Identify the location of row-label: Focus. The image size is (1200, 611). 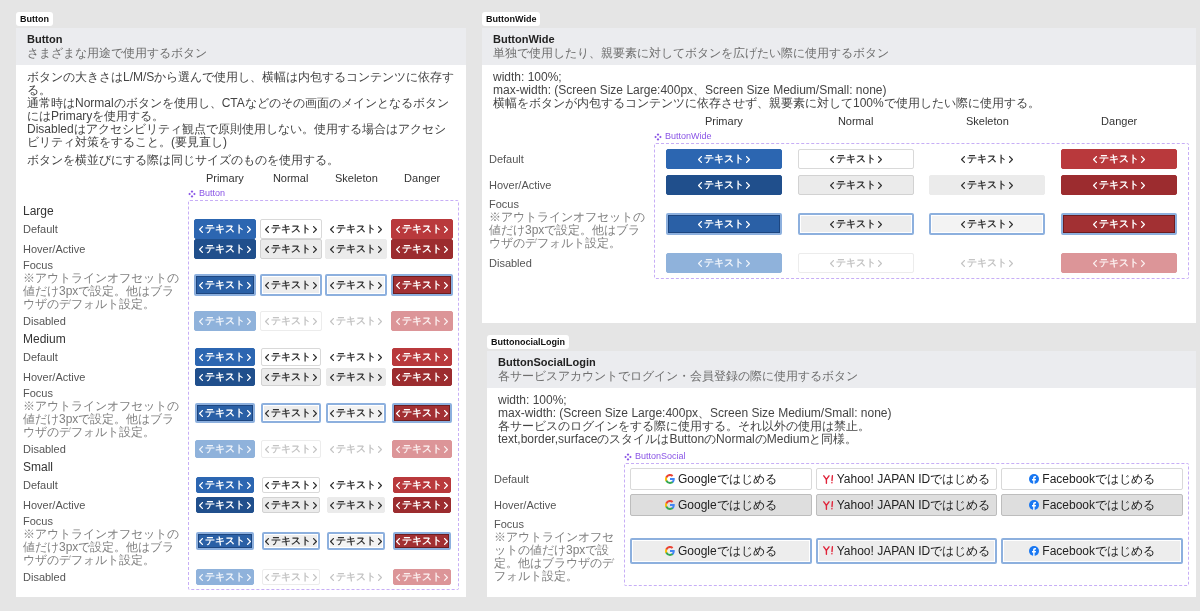
(38, 265).